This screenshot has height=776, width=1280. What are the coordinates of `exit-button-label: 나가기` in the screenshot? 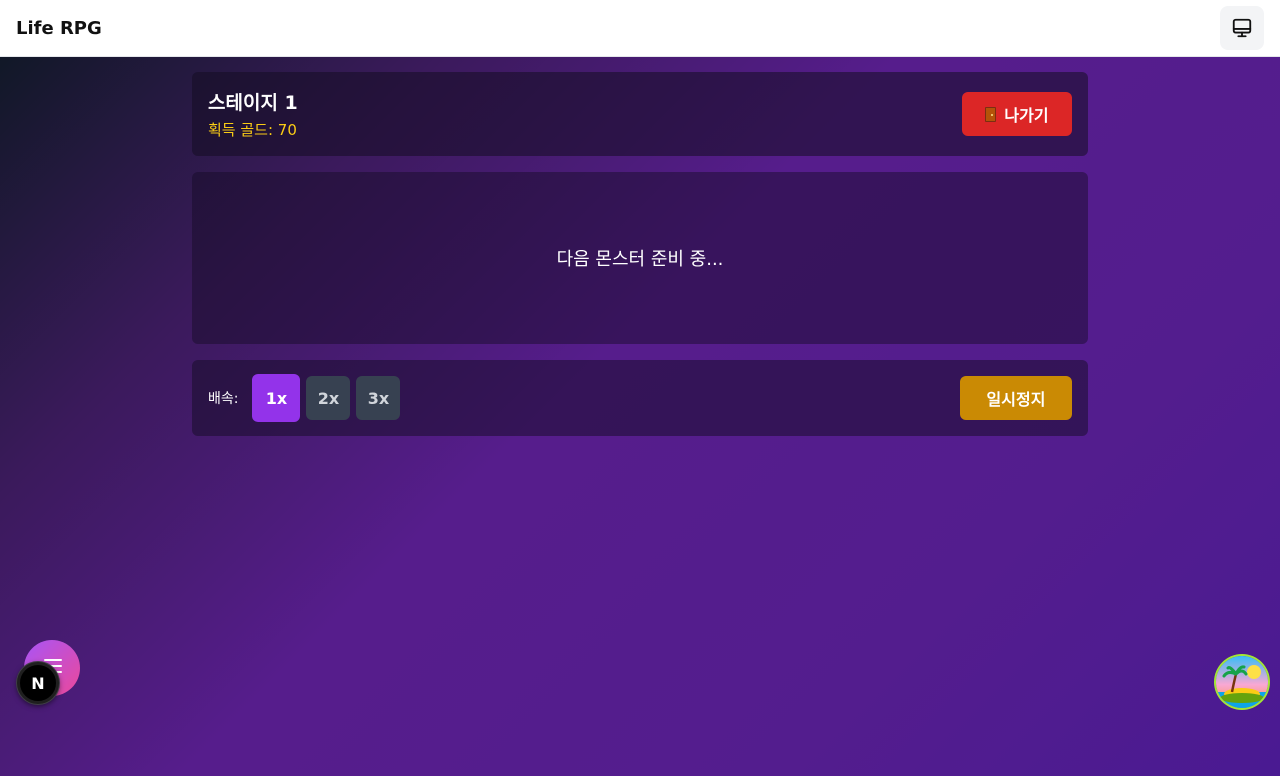 It's located at (1026, 115).